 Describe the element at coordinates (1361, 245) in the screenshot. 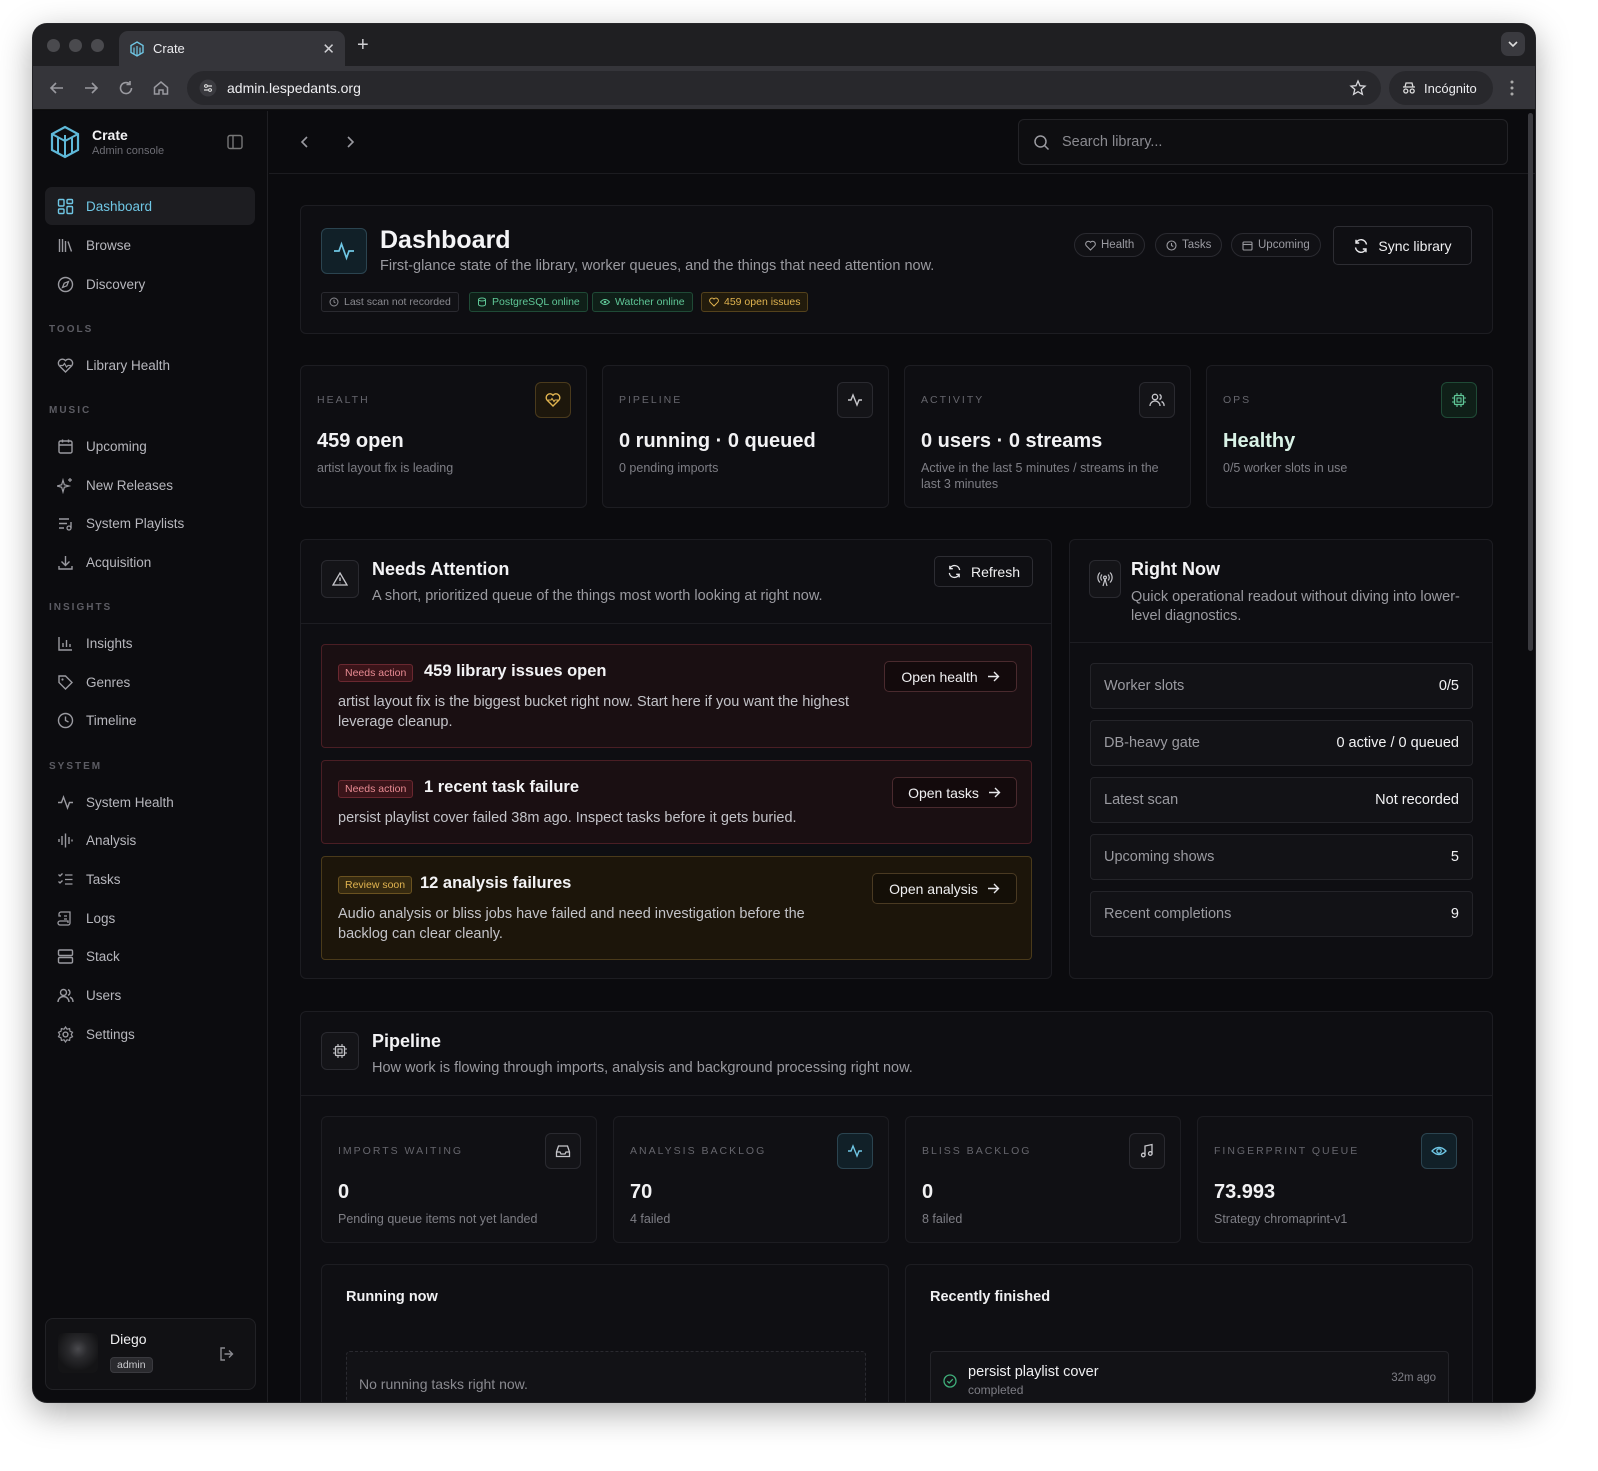

I see `refresh-icon` at that location.